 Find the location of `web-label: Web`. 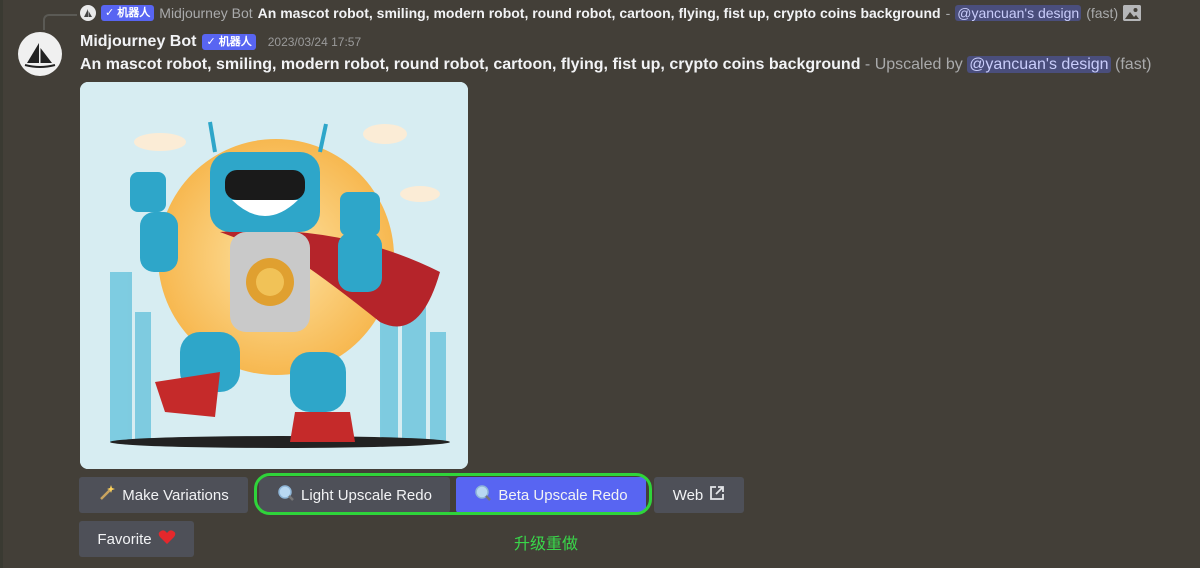

web-label: Web is located at coordinates (688, 495).